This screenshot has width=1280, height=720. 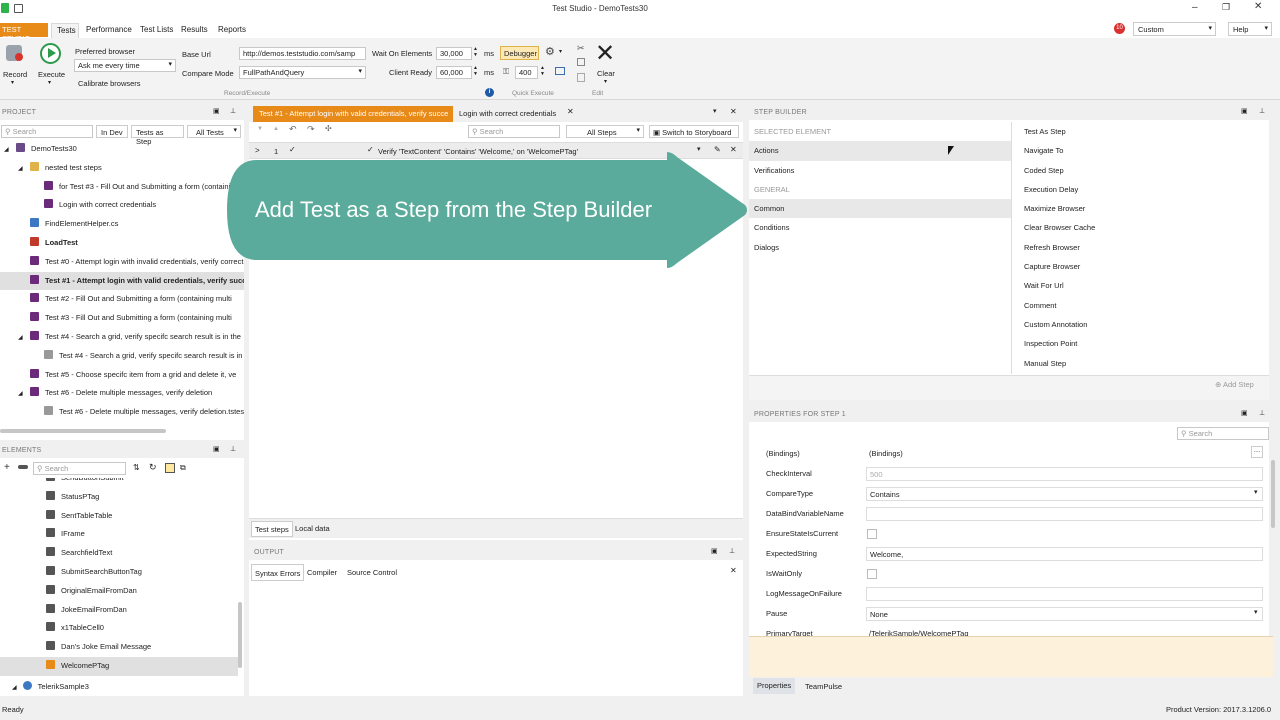 What do you see at coordinates (605, 81) in the screenshot?
I see `clear-dropdown-icon: ▾` at bounding box center [605, 81].